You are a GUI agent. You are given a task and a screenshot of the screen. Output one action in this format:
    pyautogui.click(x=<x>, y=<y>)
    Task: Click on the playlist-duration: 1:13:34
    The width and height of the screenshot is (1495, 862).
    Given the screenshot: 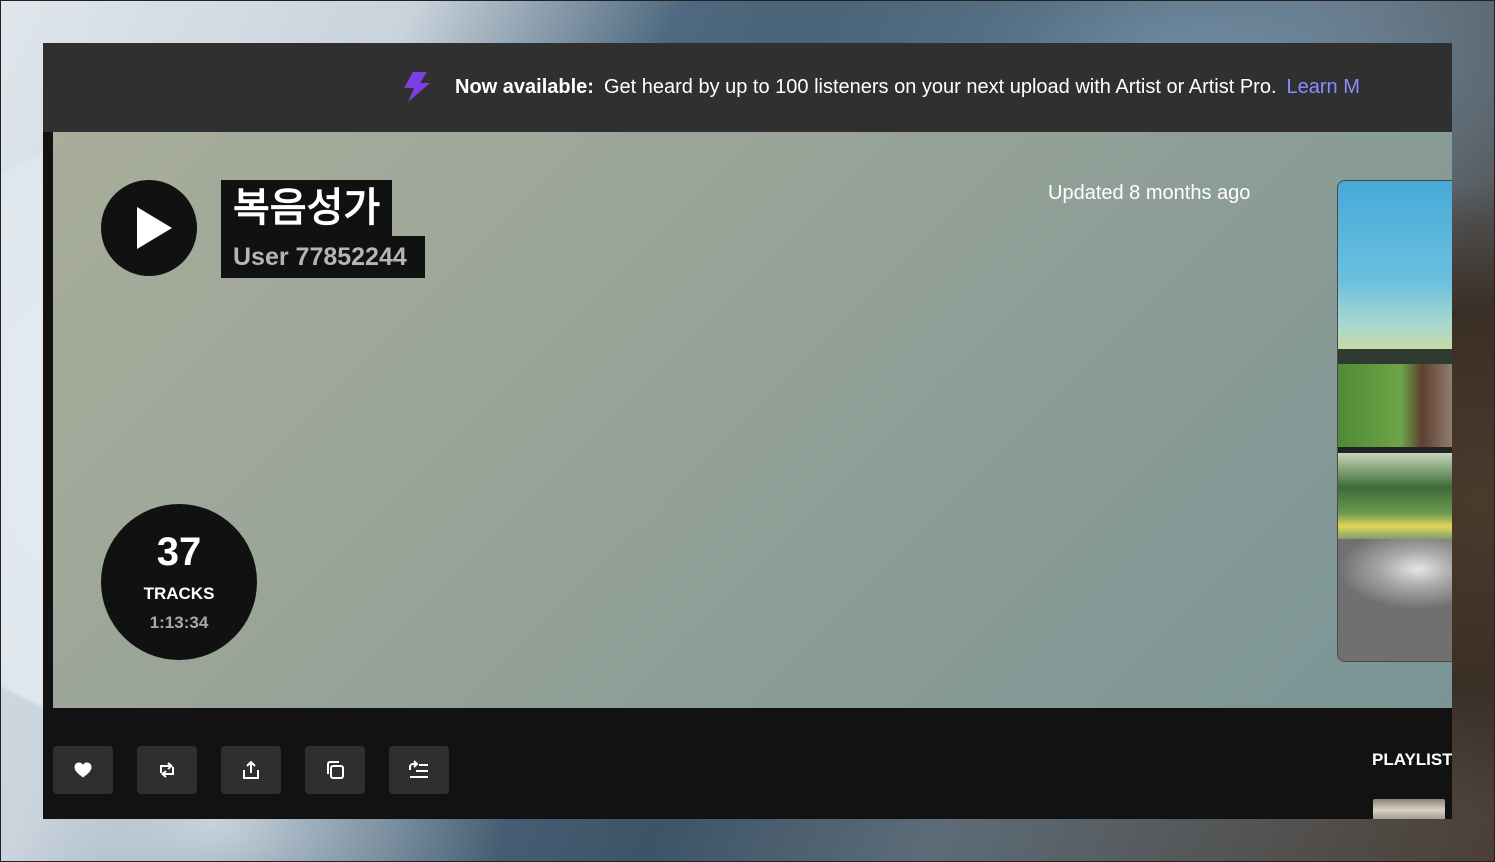 What is the action you would take?
    pyautogui.click(x=179, y=622)
    